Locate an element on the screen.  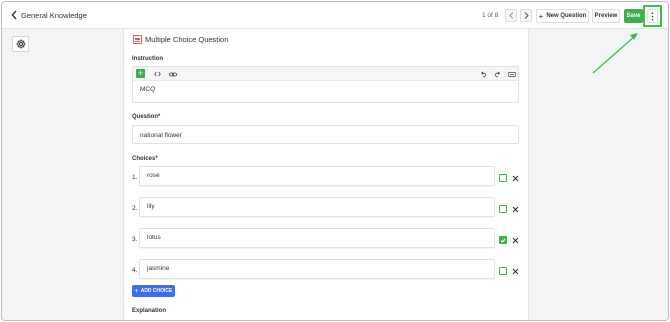
new-question-button: + New Question is located at coordinates (562, 16).